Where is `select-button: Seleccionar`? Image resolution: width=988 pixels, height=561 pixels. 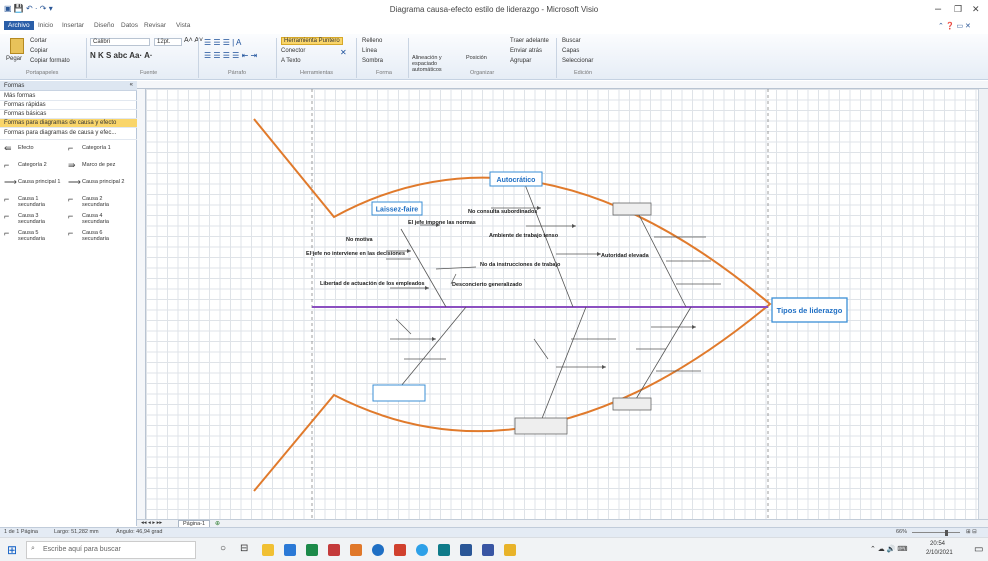 select-button: Seleccionar is located at coordinates (577, 61).